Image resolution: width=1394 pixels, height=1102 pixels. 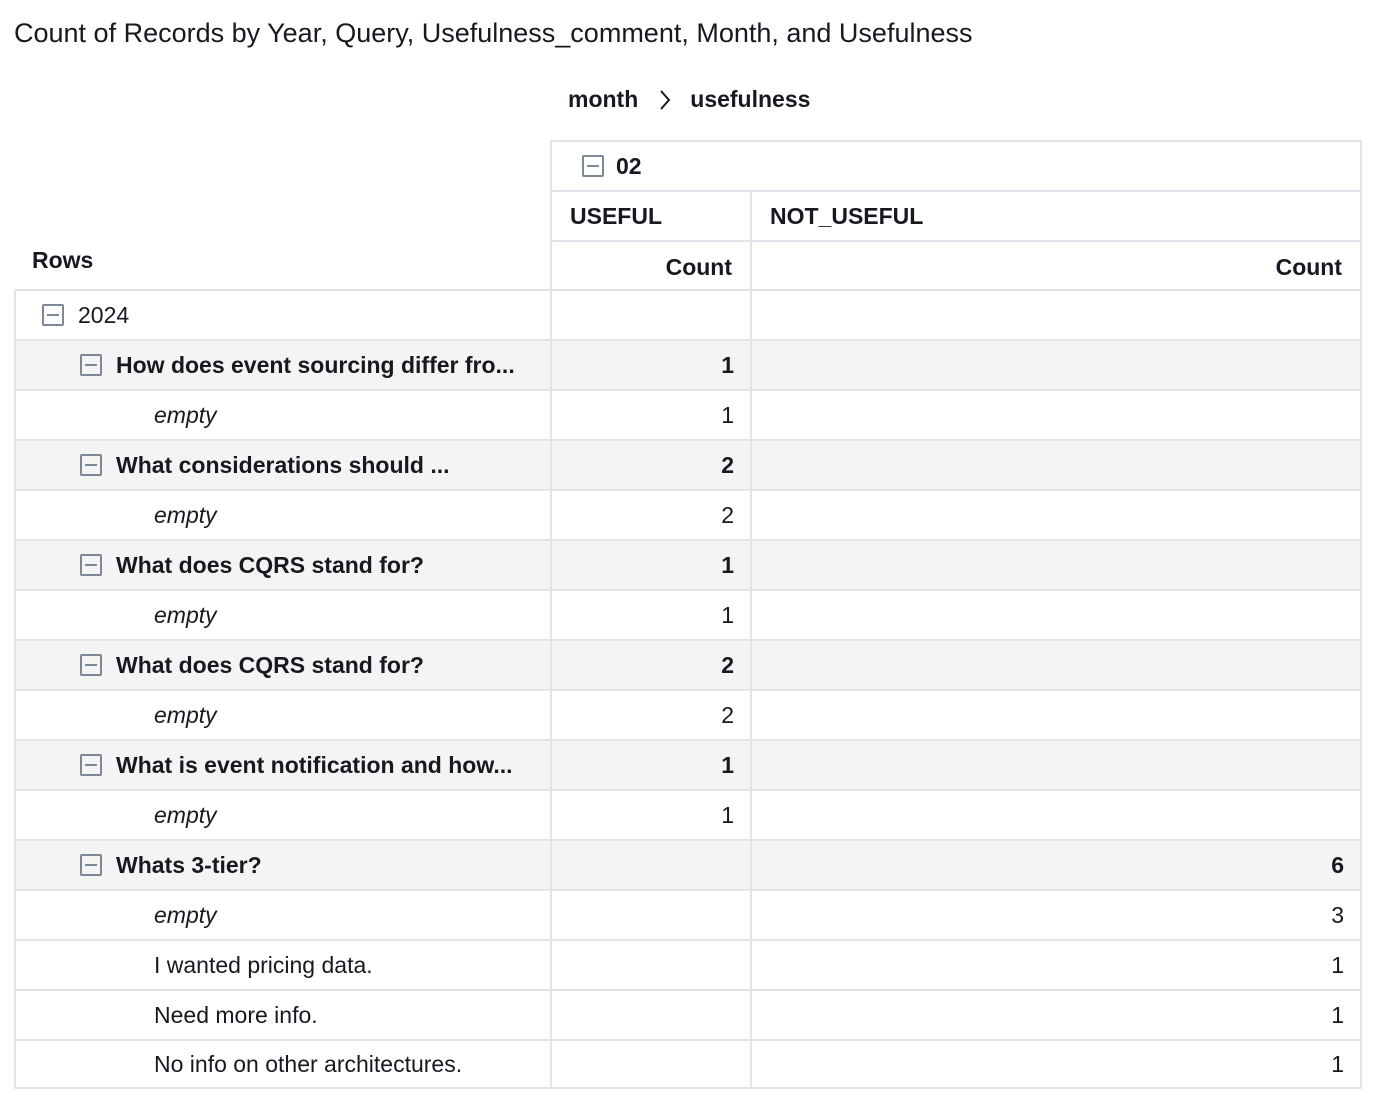 I want to click on row-label-cell: I wanted pricing data., so click(x=284, y=965).